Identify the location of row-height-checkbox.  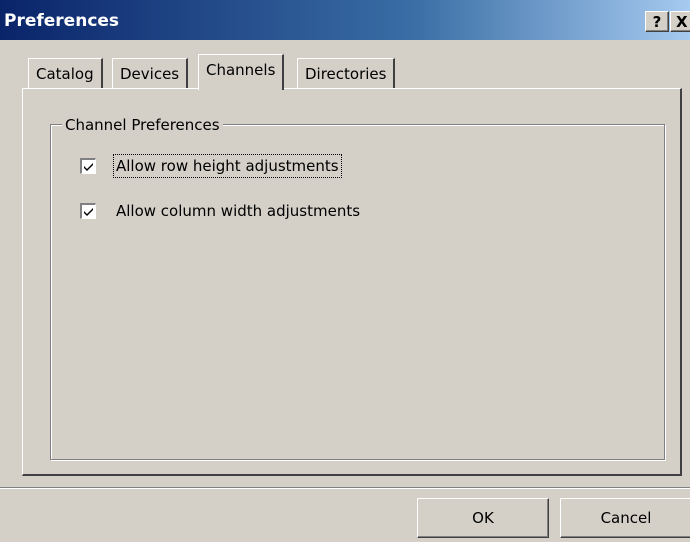
(88, 166).